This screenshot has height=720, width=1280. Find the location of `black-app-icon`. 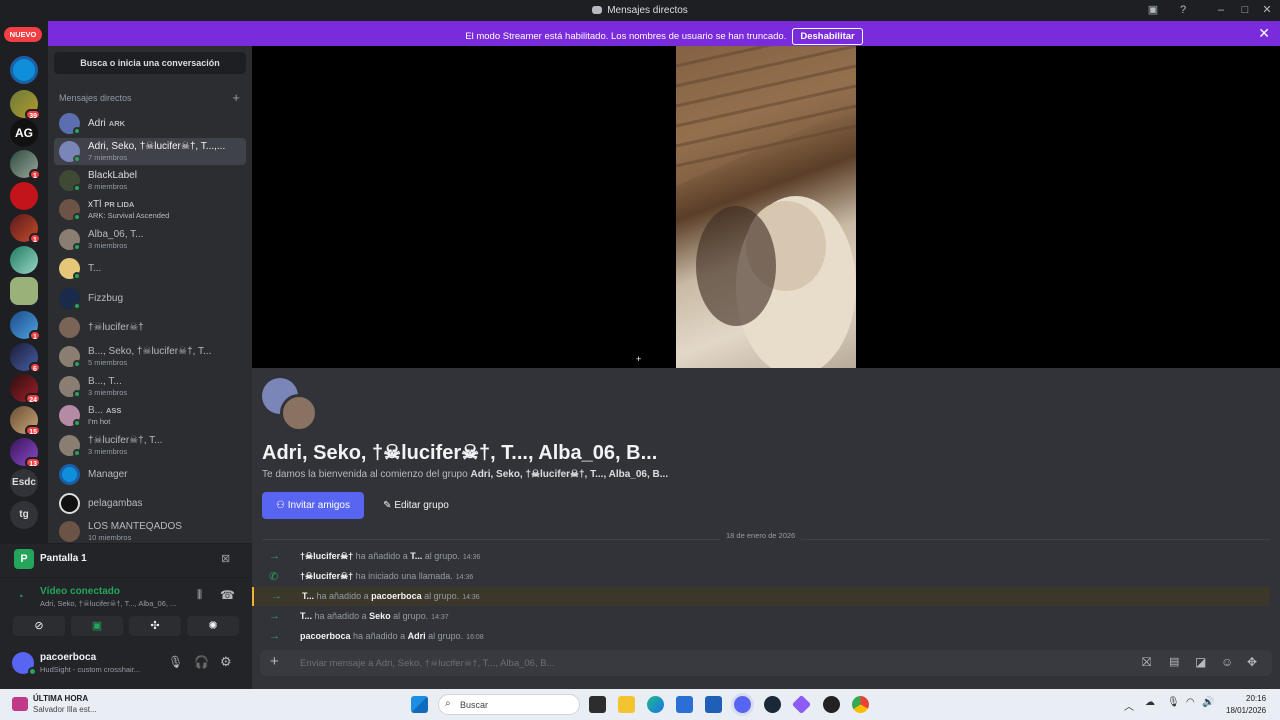

black-app-icon is located at coordinates (831, 704).